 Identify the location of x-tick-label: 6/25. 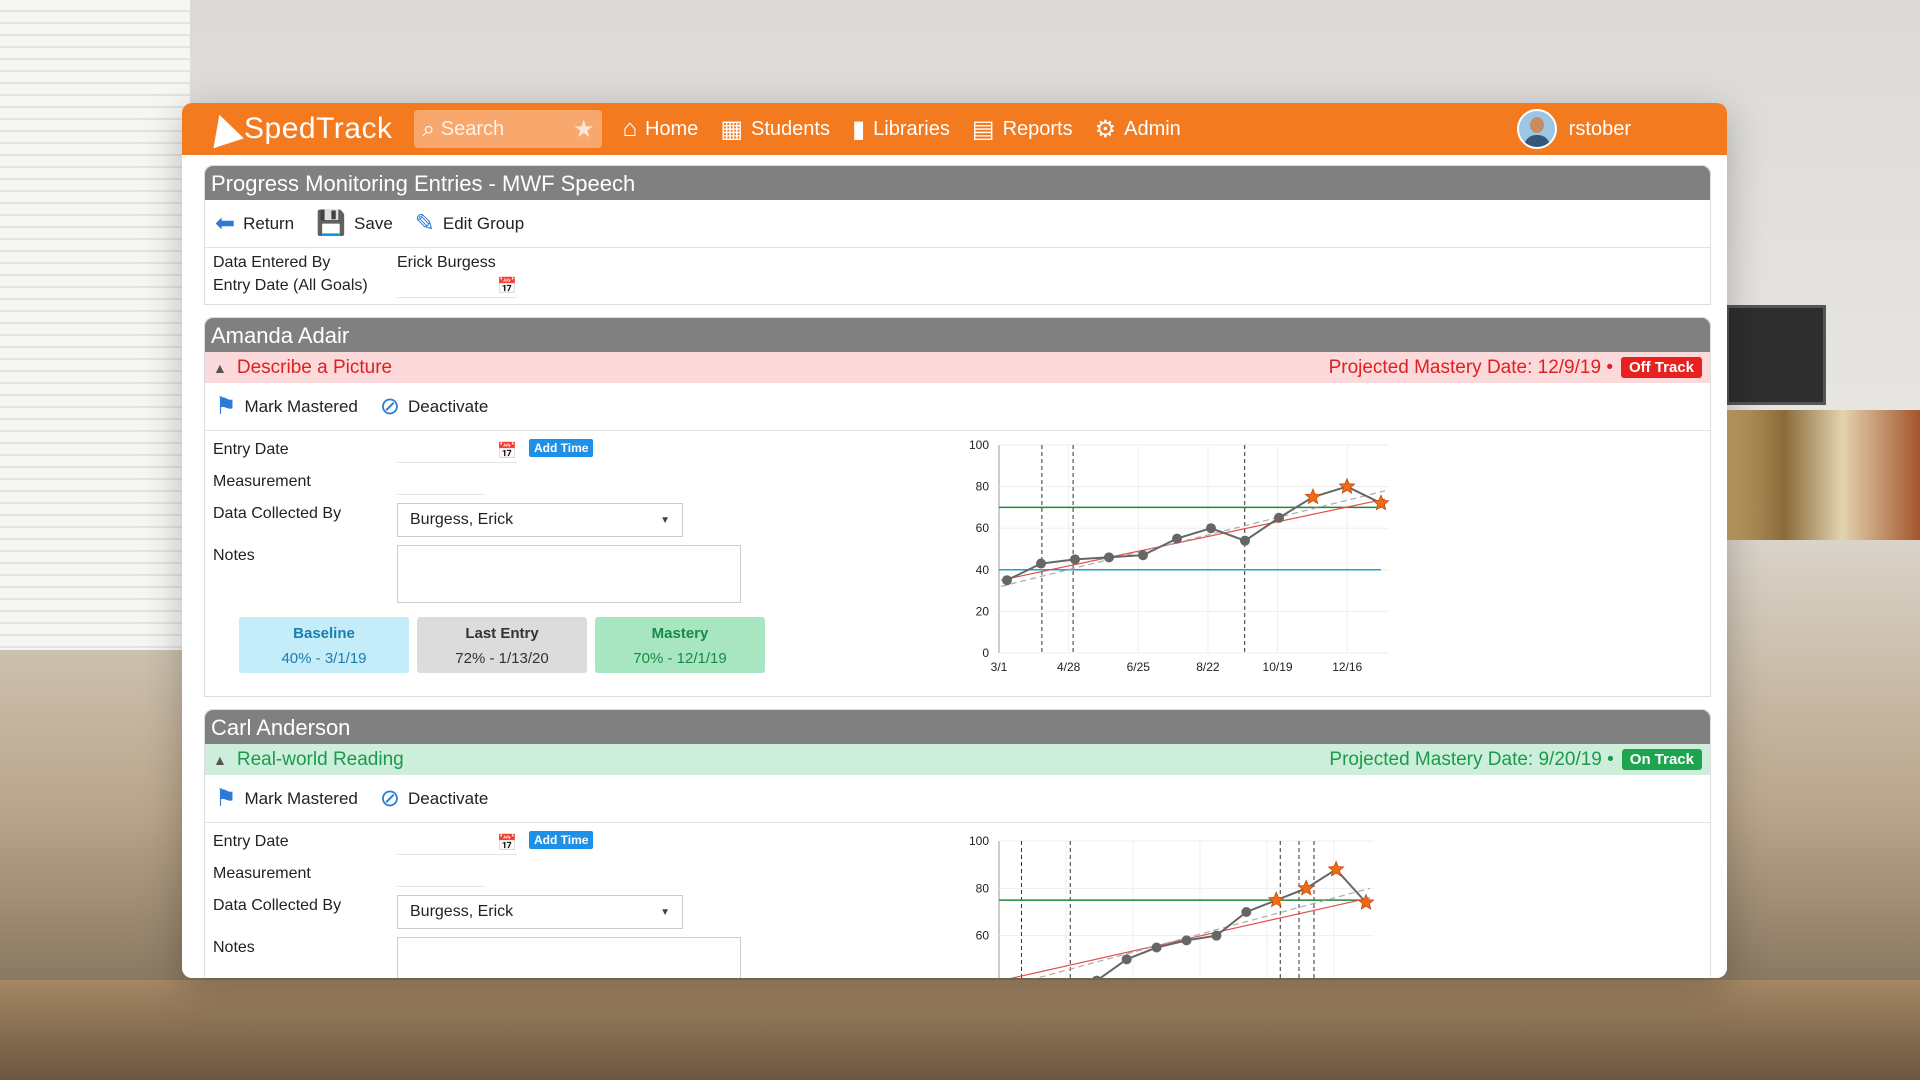
(1139, 667).